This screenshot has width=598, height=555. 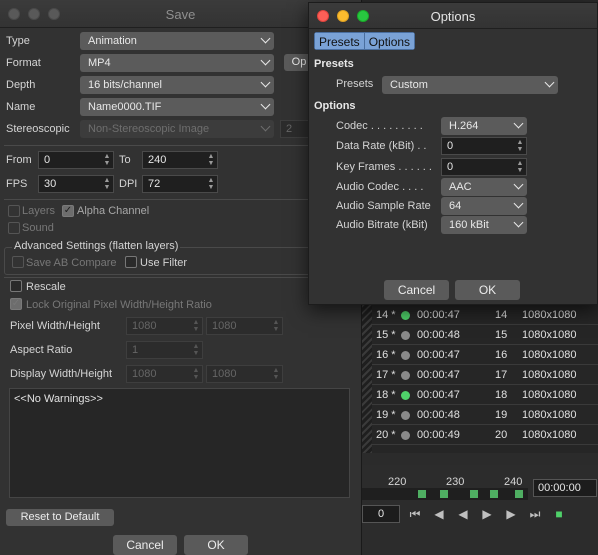 What do you see at coordinates (439, 514) in the screenshot?
I see `step-back-icon: ◀︎` at bounding box center [439, 514].